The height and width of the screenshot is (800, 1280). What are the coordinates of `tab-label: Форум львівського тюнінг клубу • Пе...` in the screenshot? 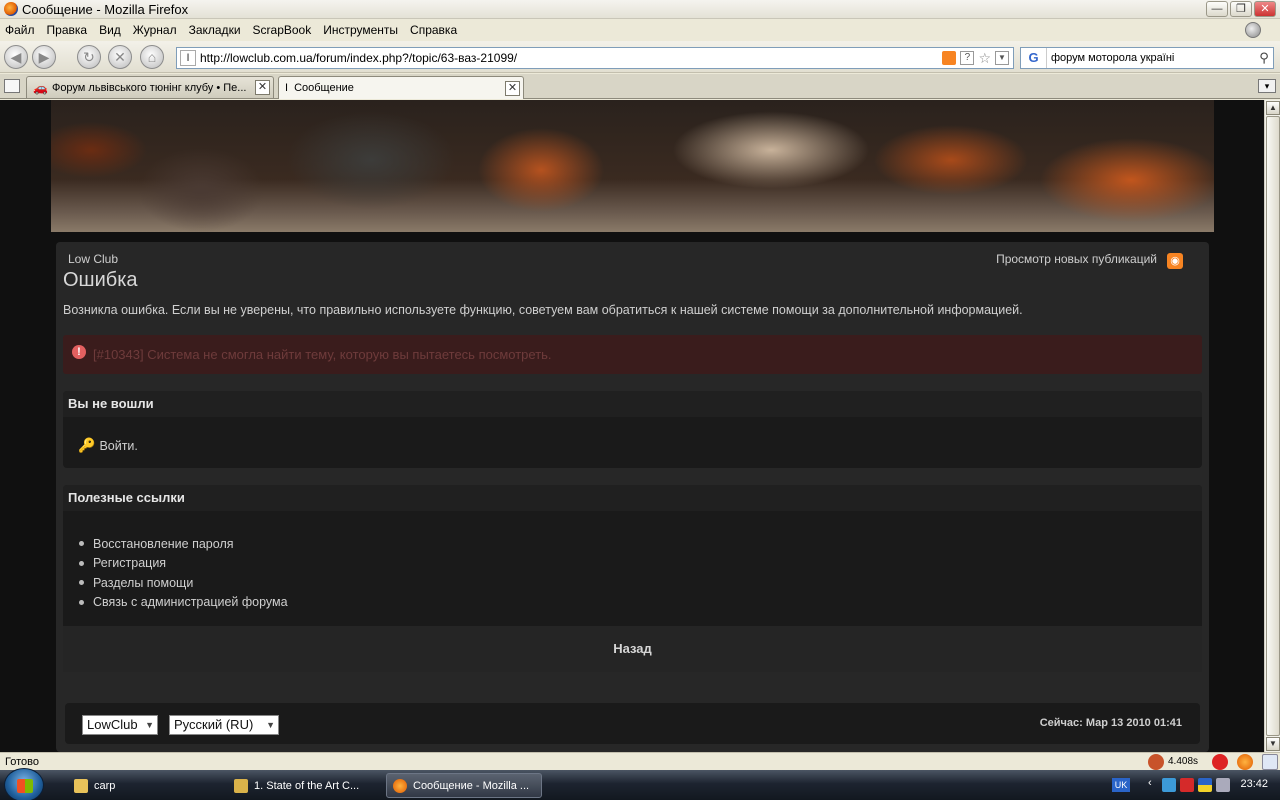 It's located at (149, 87).